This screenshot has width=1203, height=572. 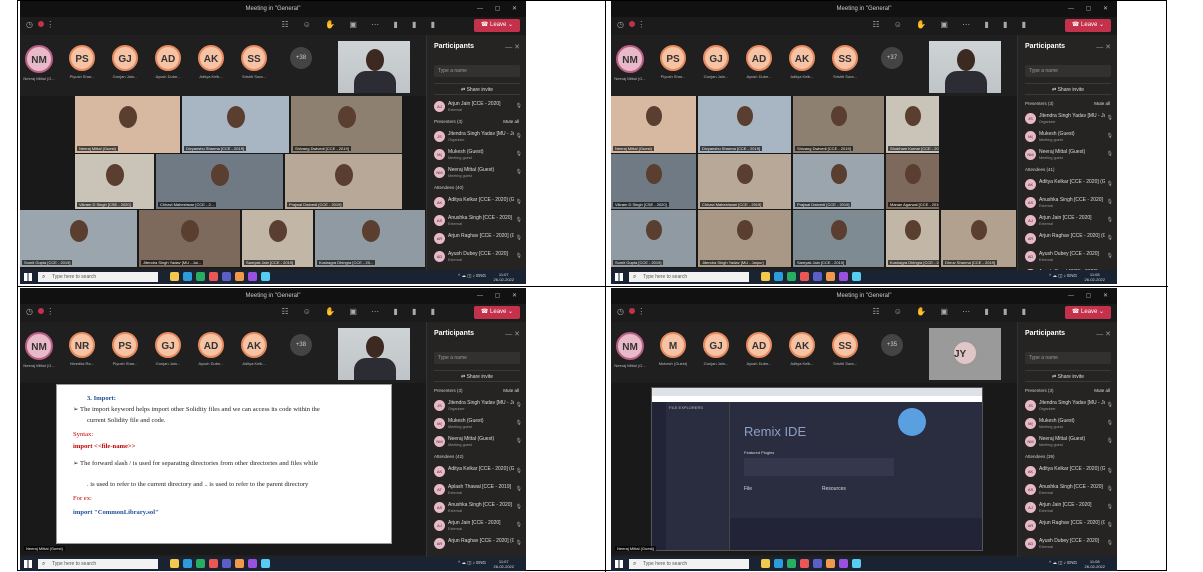 I want to click on more-participants-badge: +38, so click(x=301, y=58).